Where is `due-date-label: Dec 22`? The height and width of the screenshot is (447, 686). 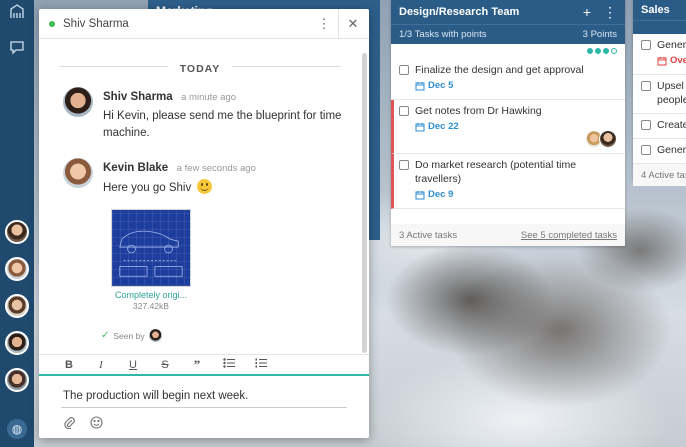 due-date-label: Dec 22 is located at coordinates (443, 126).